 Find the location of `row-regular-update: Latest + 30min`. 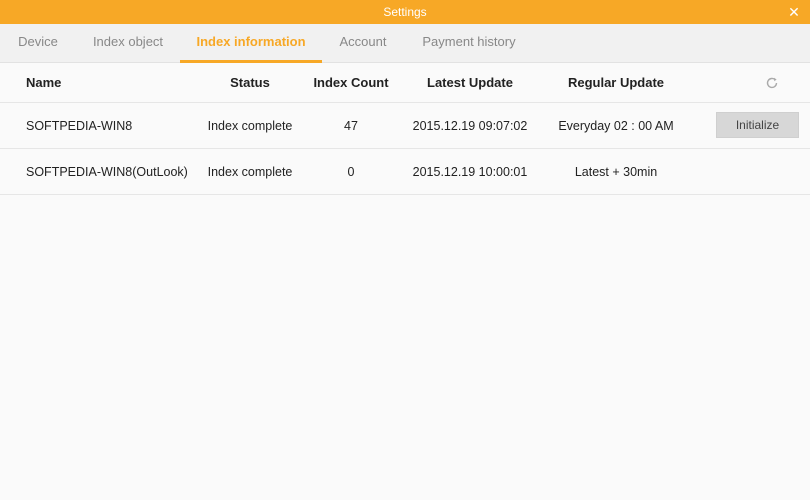

row-regular-update: Latest + 30min is located at coordinates (616, 171).